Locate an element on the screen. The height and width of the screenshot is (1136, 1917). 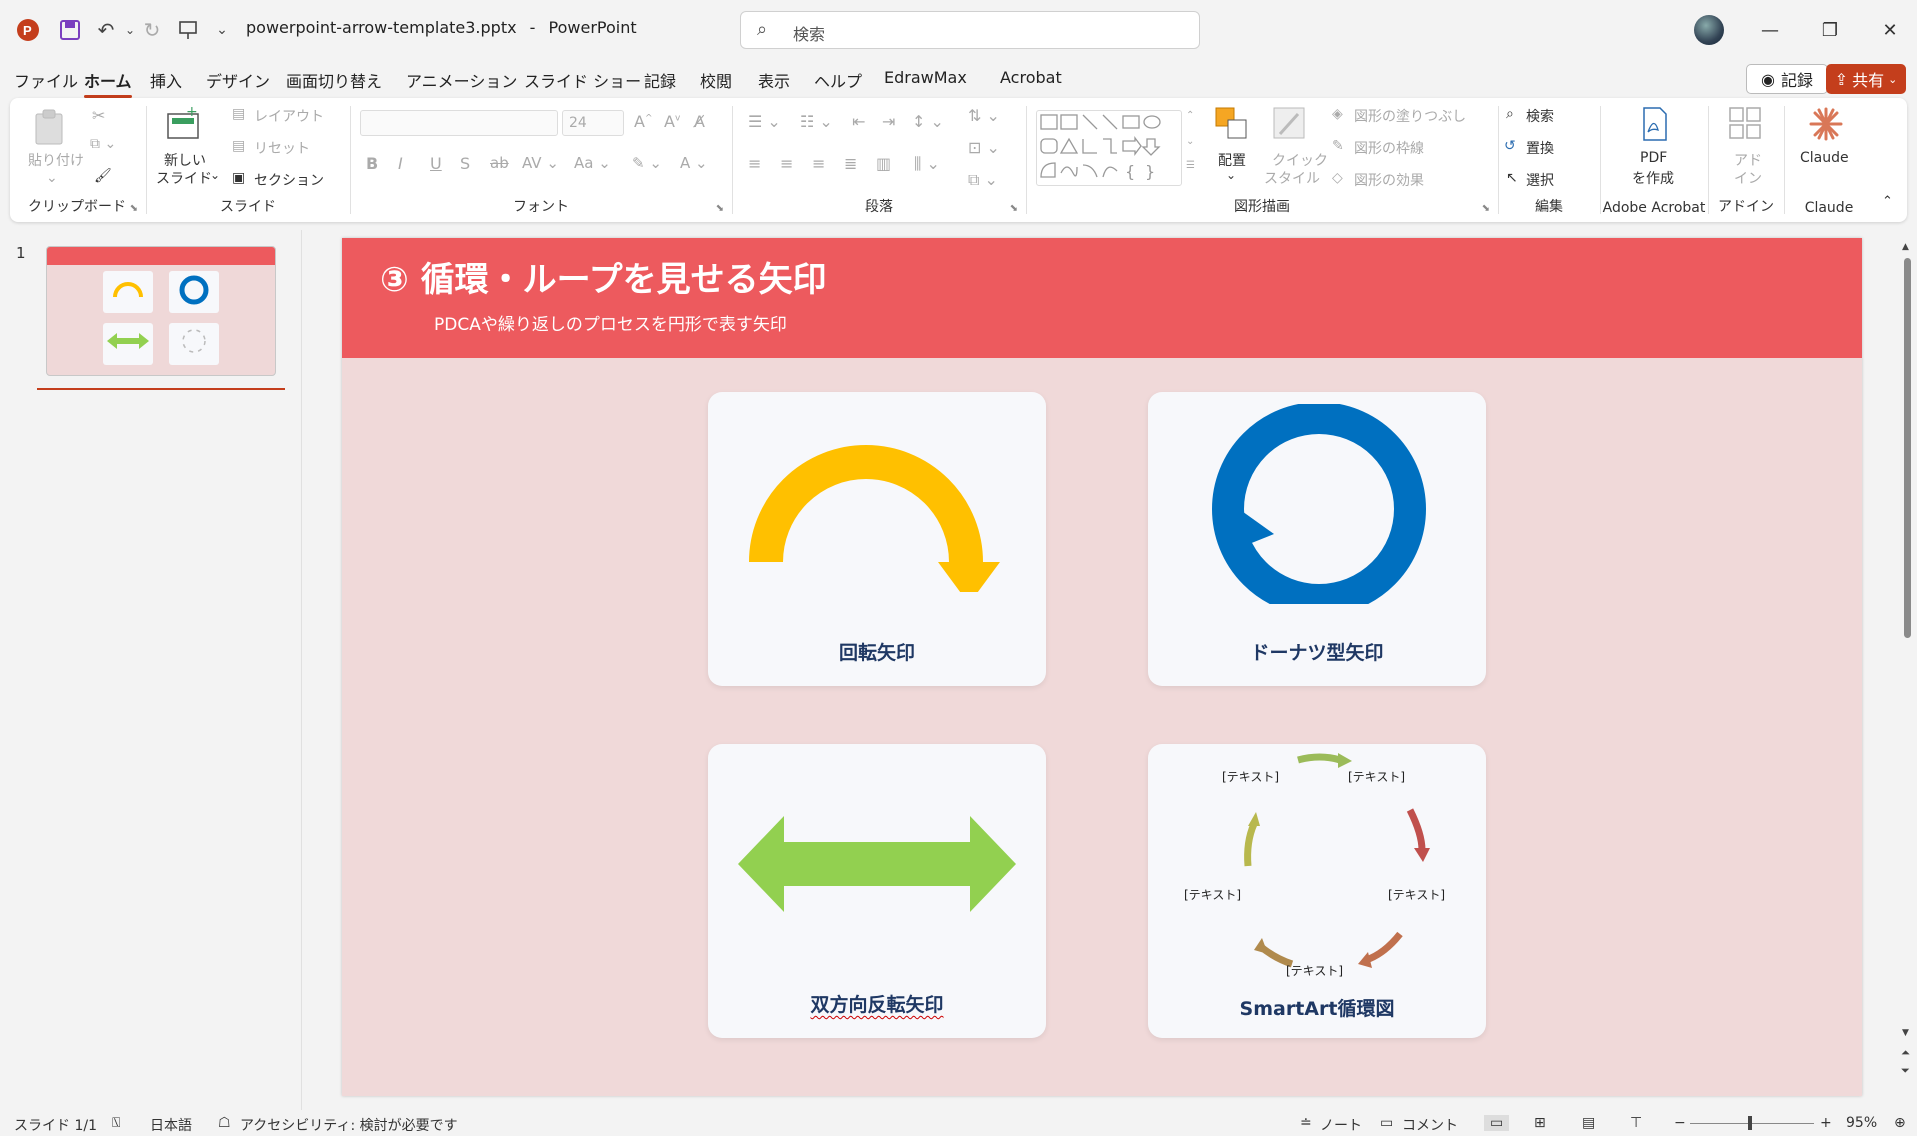
zoom-level: 95% is located at coordinates (1861, 1123).